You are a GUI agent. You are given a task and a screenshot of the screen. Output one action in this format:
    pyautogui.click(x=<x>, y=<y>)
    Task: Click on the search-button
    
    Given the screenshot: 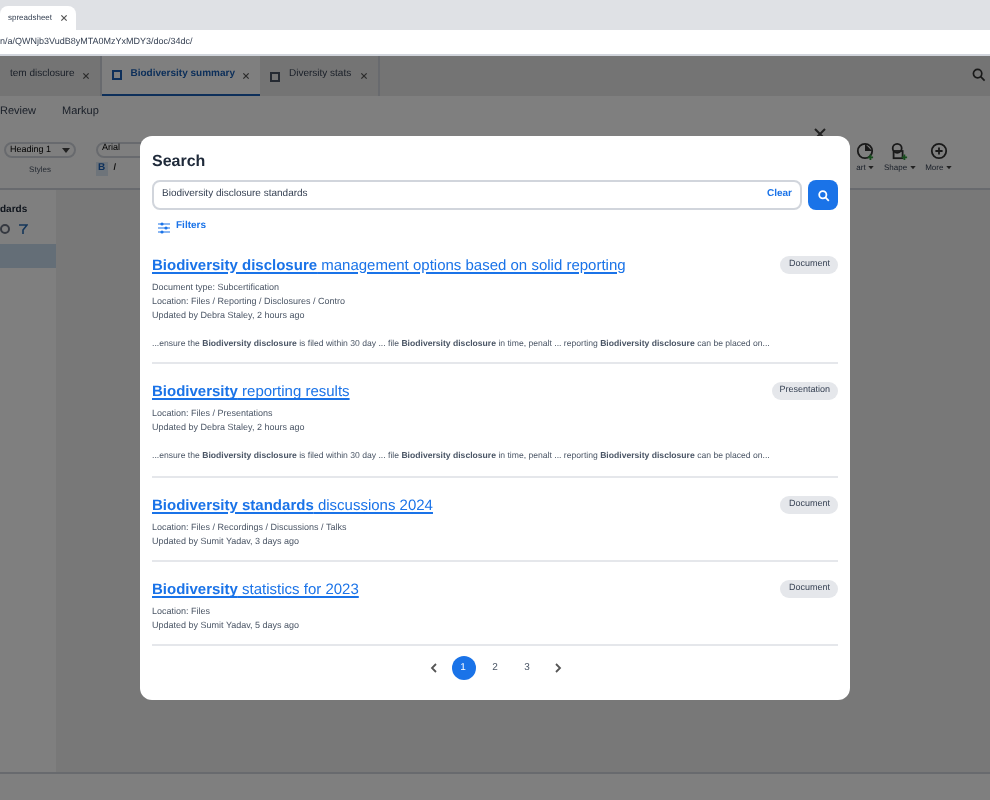 What is the action you would take?
    pyautogui.click(x=823, y=195)
    